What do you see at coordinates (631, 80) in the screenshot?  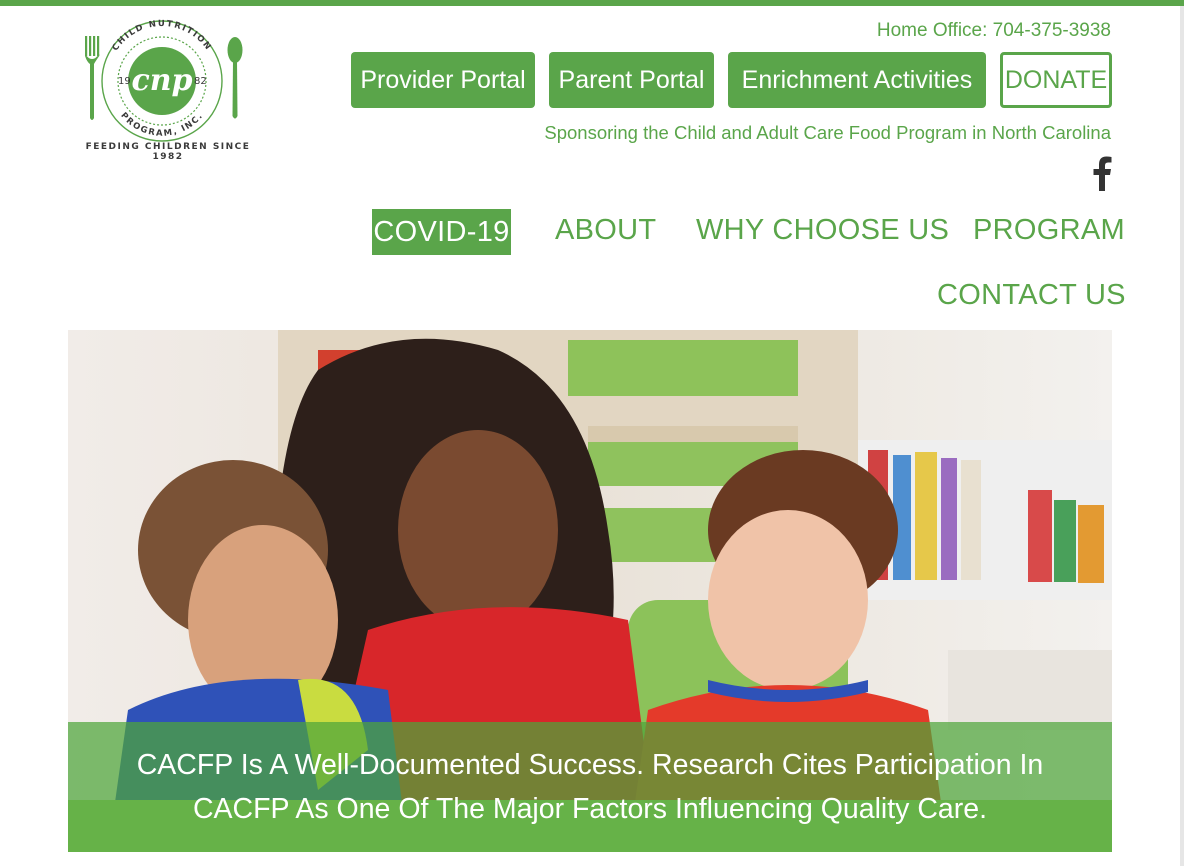 I see `parent-portal-button: Parent Portal` at bounding box center [631, 80].